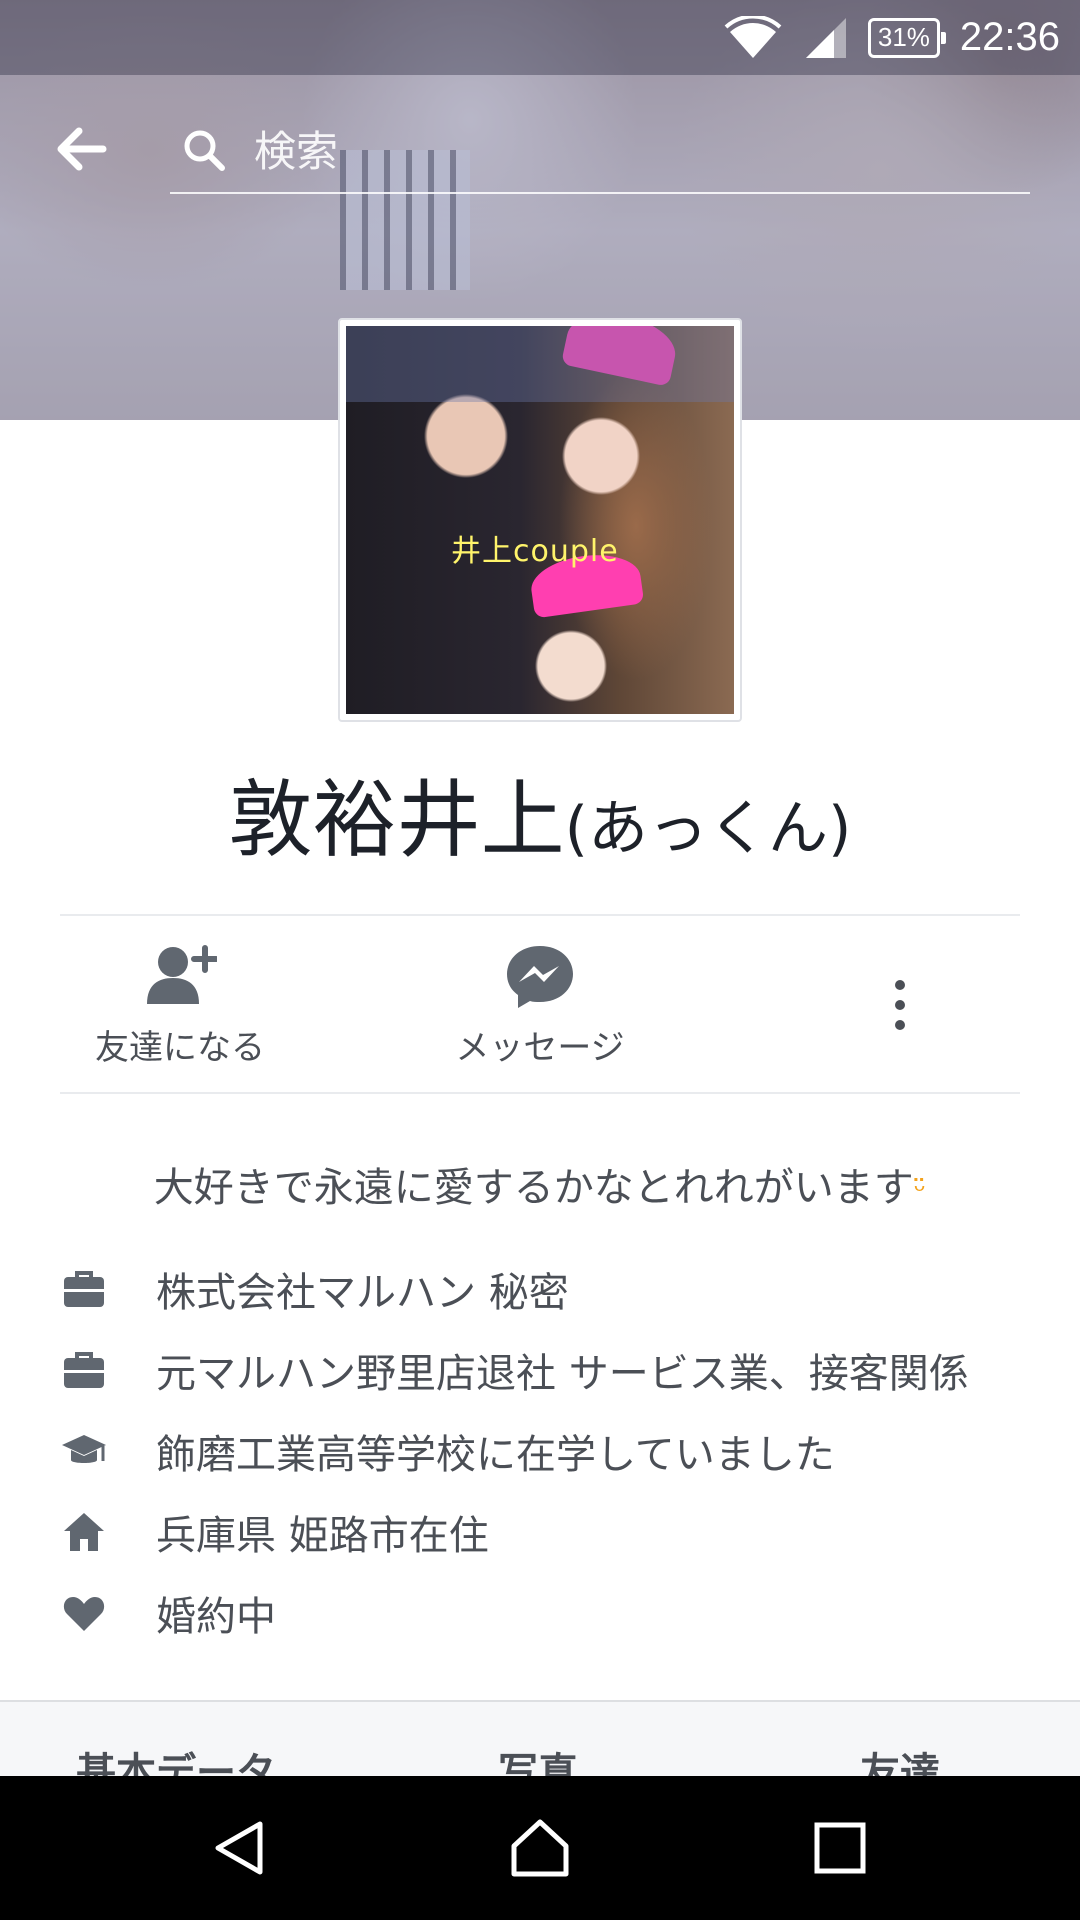  What do you see at coordinates (84, 1613) in the screenshot?
I see `heart-icon` at bounding box center [84, 1613].